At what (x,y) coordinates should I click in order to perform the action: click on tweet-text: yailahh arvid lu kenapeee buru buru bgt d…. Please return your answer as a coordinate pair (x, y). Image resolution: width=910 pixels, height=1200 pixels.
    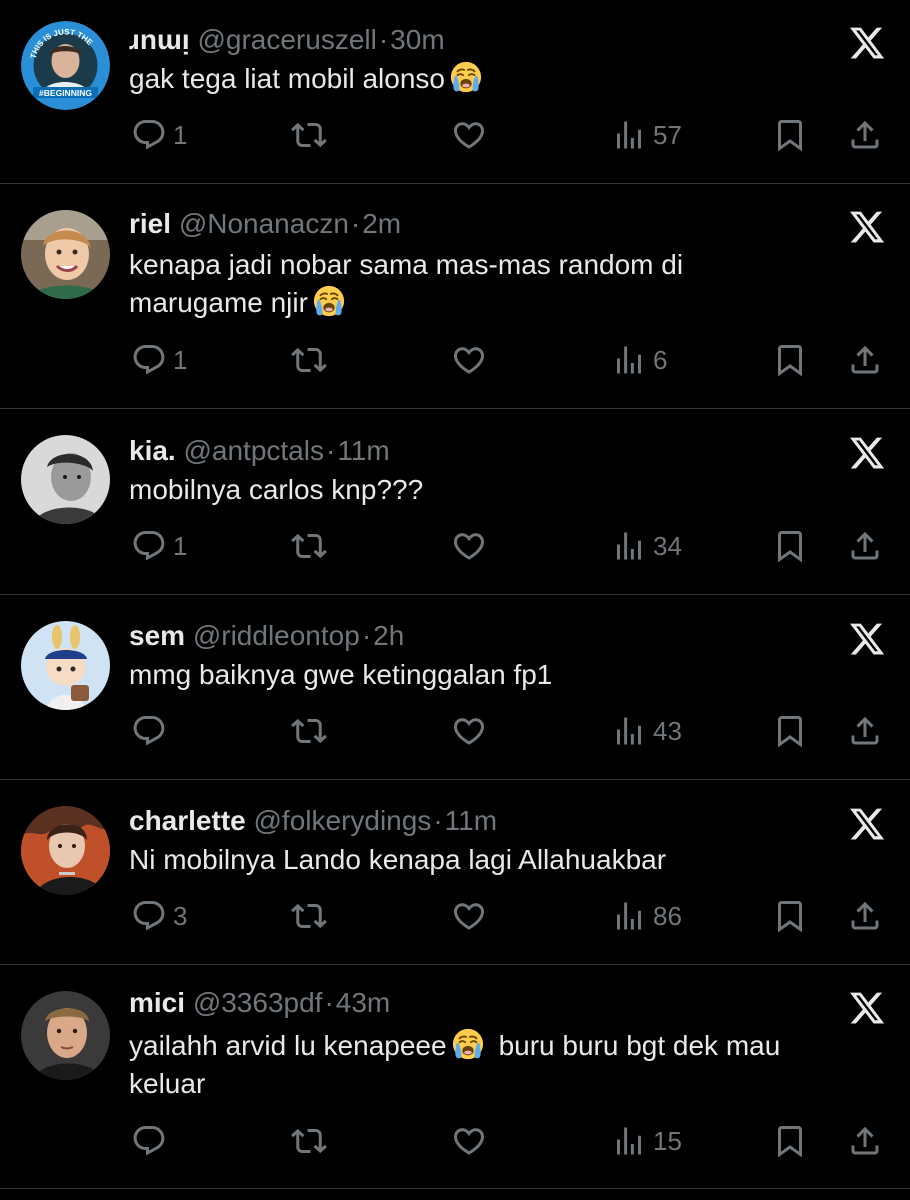
    Looking at the image, I should click on (499, 1065).